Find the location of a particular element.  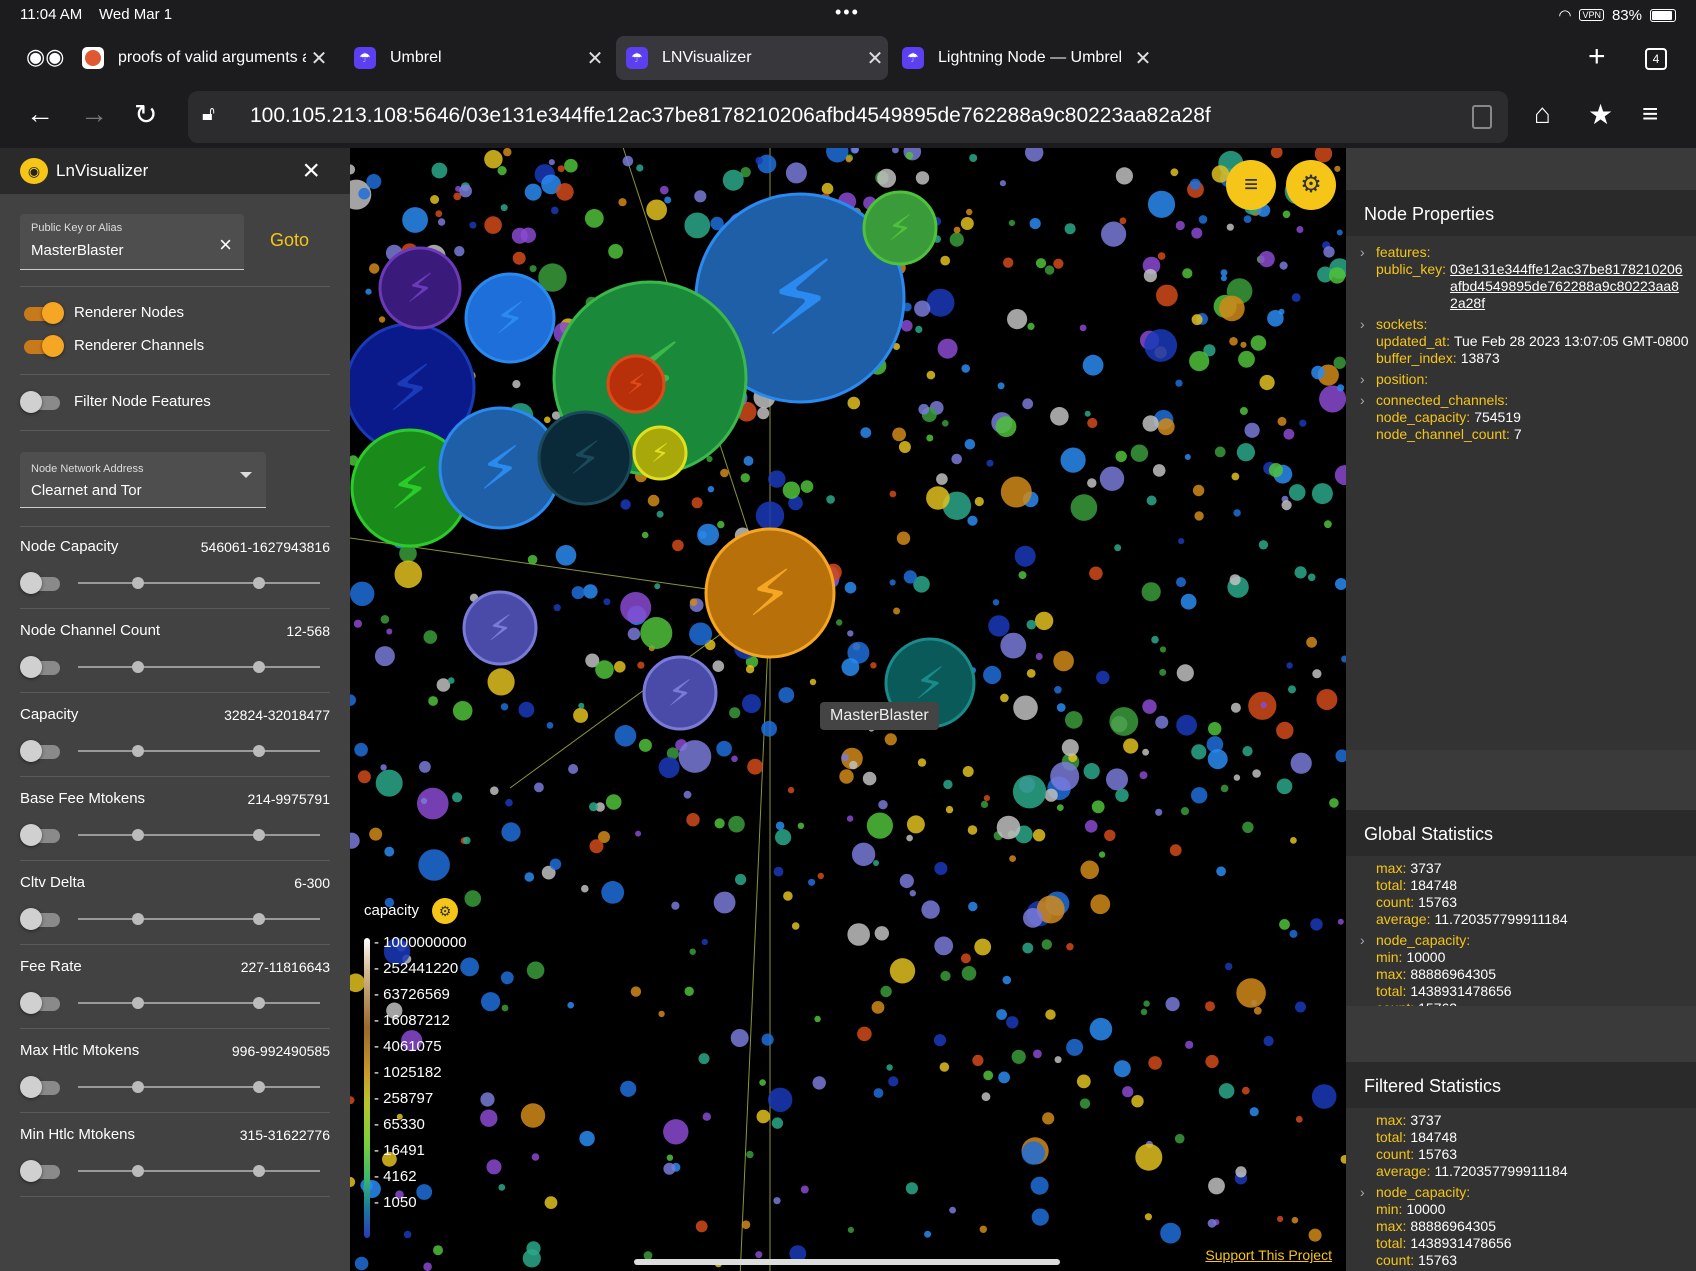

legend-settings-gear-icon: ⚙ is located at coordinates (445, 911).